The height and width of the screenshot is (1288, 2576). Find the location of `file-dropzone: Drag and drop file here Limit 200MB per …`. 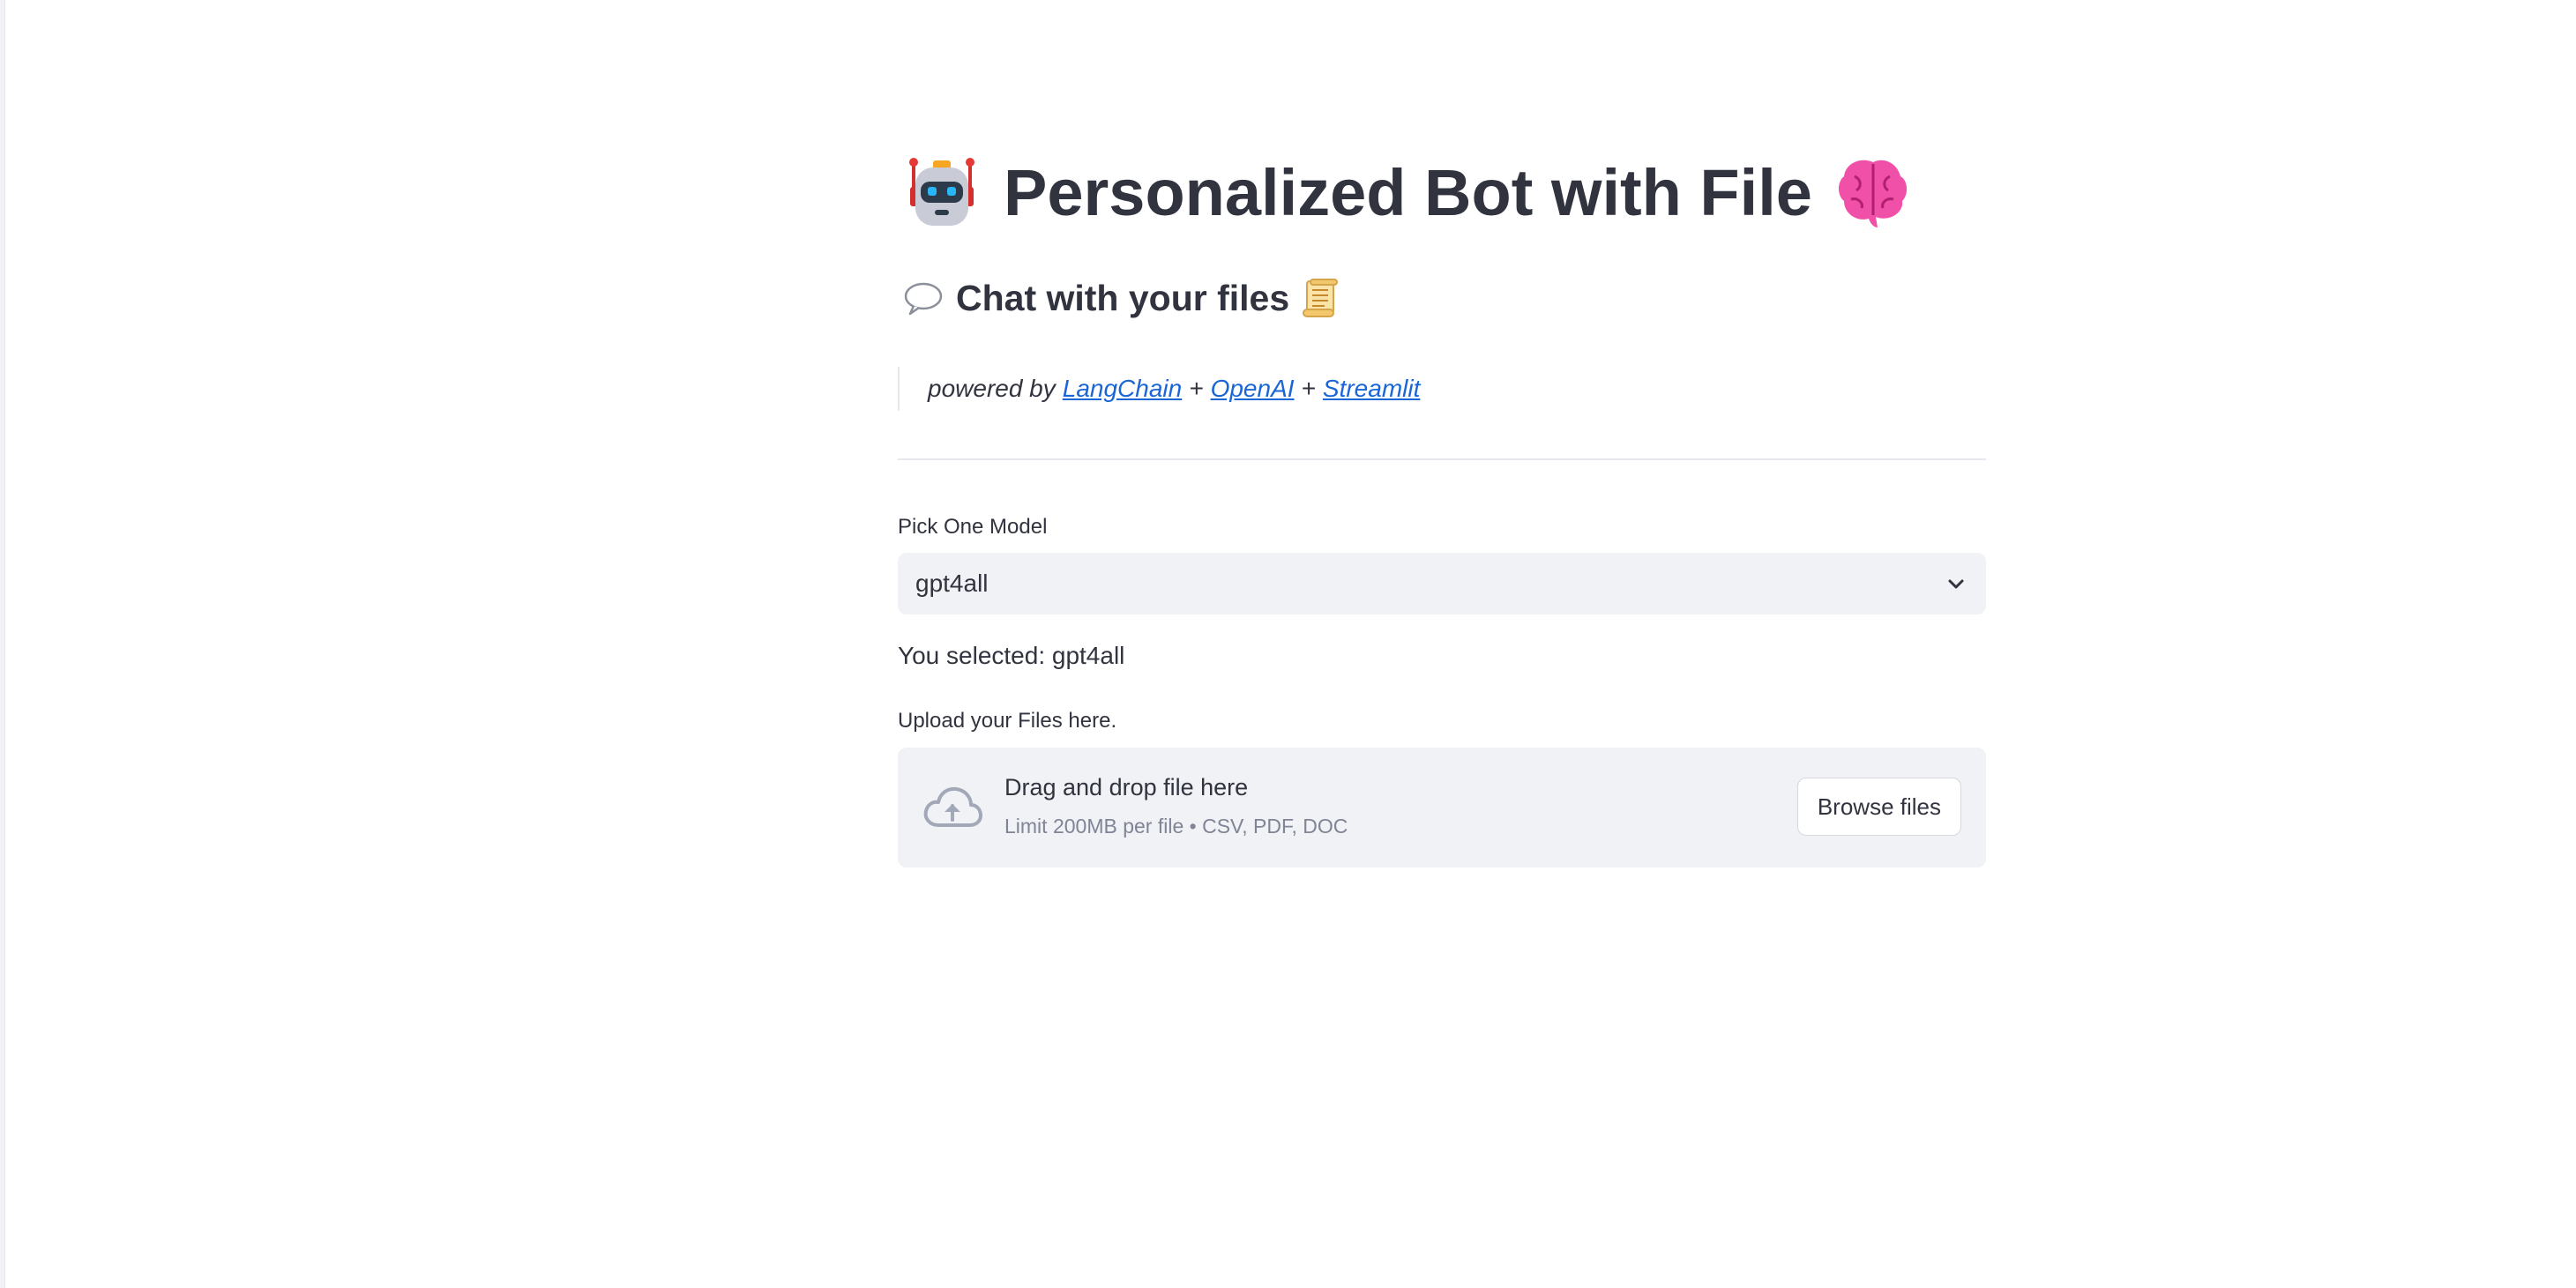

file-dropzone: Drag and drop file here Limit 200MB per … is located at coordinates (1442, 807).